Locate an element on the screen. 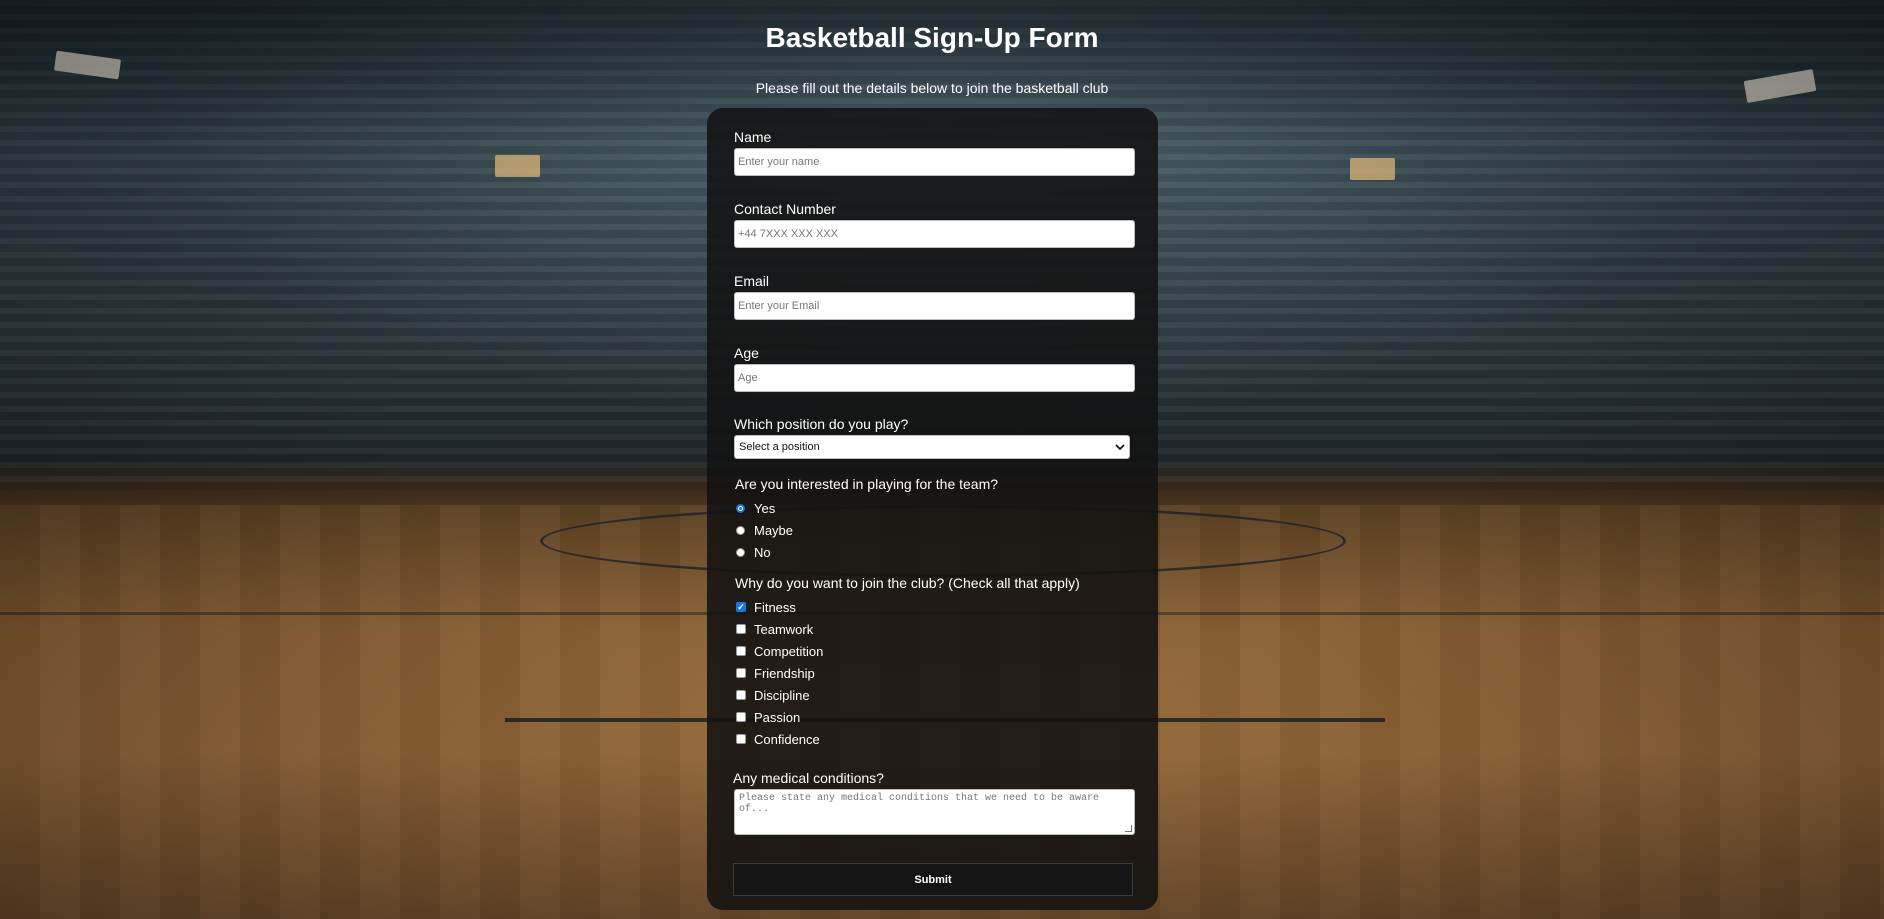  interest-option-maybe: Maybe is located at coordinates (764, 530).